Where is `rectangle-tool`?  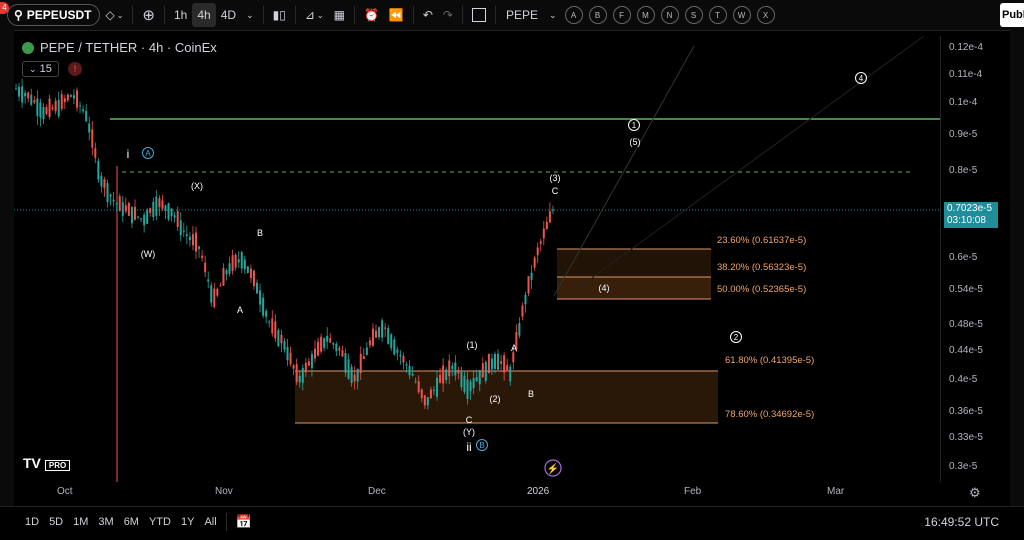
rectangle-tool is located at coordinates (479, 15).